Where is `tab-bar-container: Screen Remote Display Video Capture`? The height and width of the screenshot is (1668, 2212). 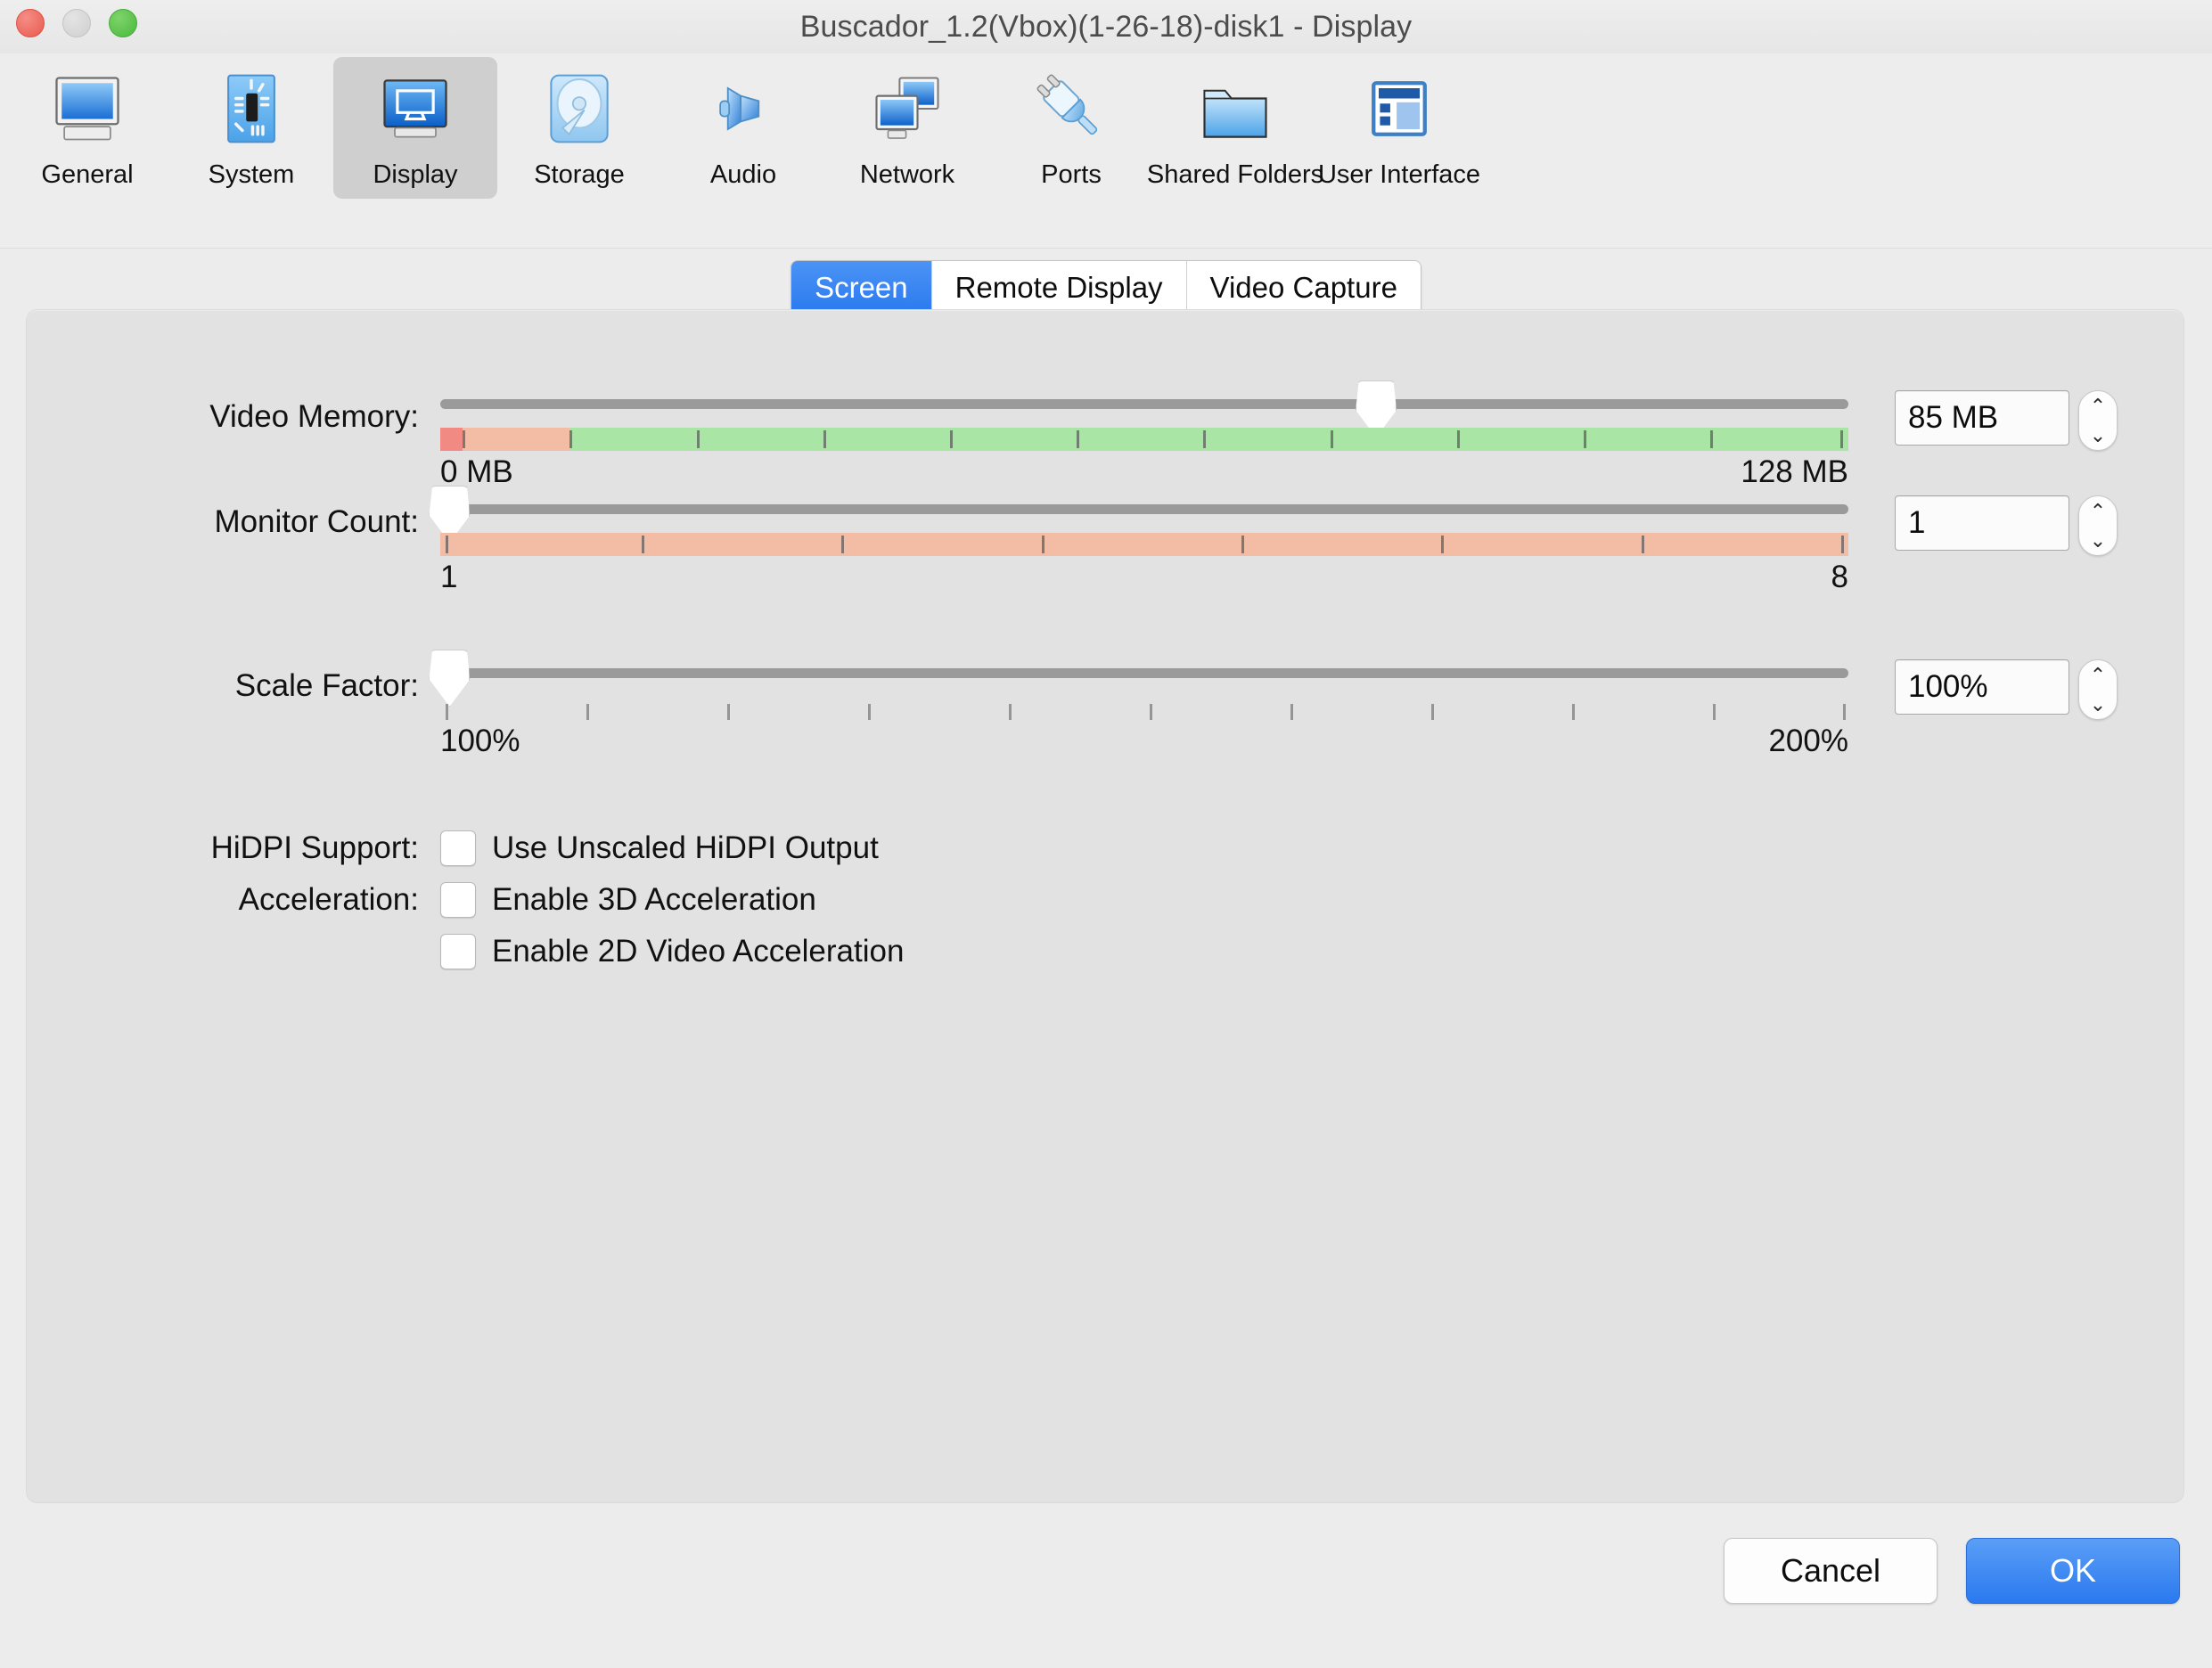
tab-bar-container: Screen Remote Display Video Capture is located at coordinates (1106, 287).